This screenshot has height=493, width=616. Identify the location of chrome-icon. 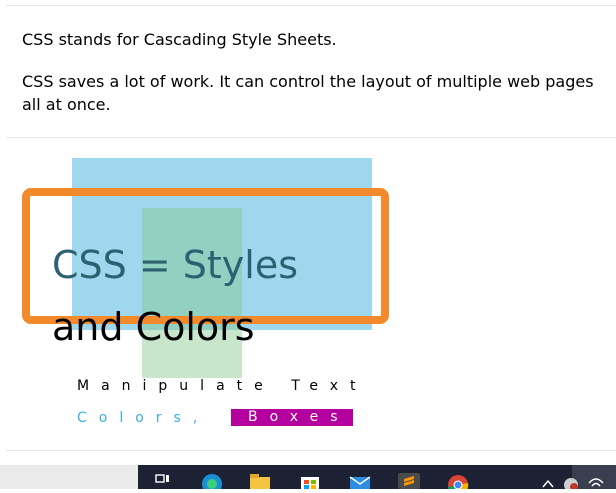
(458, 482).